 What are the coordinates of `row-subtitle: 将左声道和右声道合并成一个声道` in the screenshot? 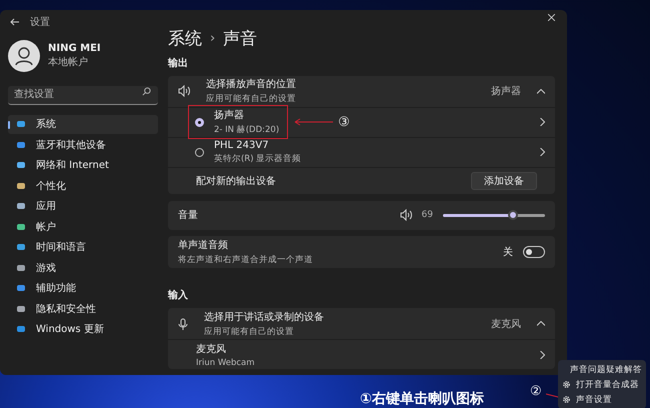 It's located at (245, 260).